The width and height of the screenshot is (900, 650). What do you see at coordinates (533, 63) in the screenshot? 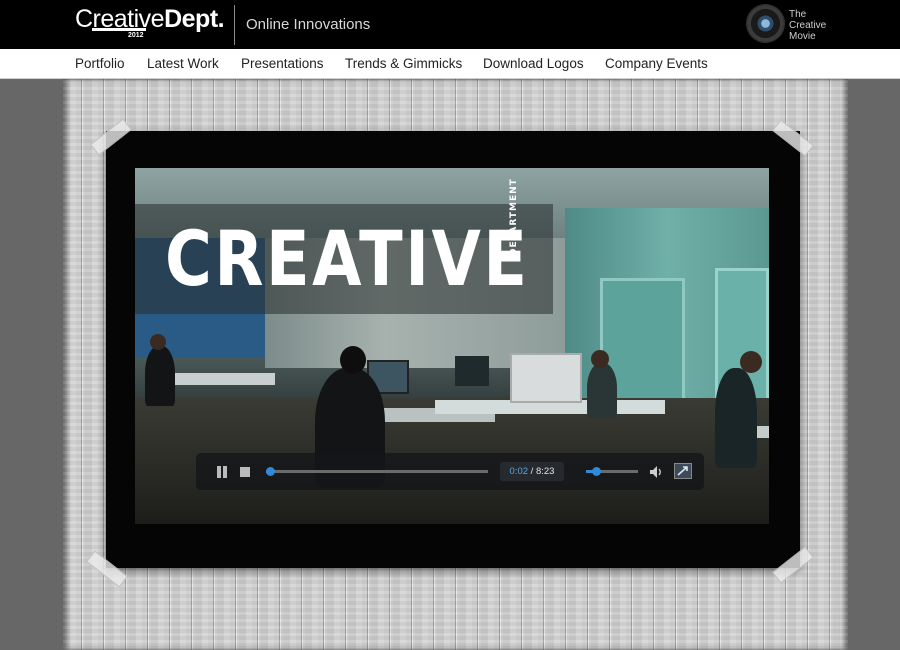
I see `nav-download-logos: Download Logos` at bounding box center [533, 63].